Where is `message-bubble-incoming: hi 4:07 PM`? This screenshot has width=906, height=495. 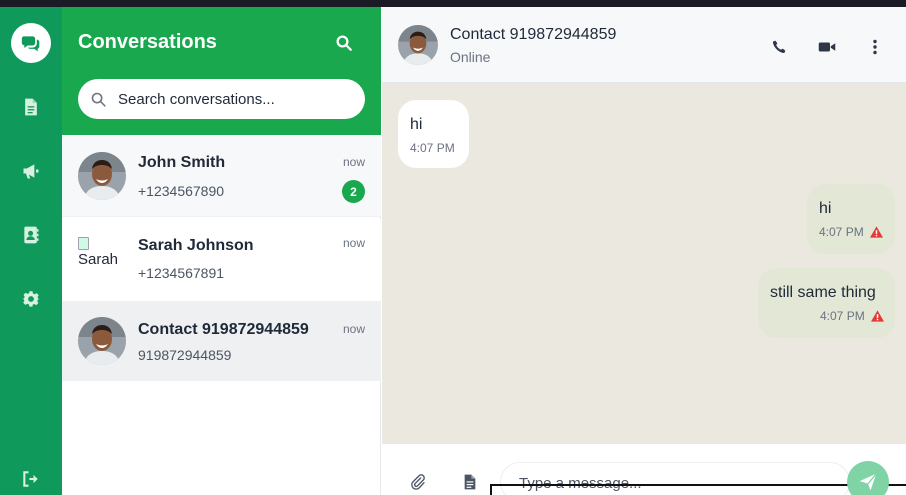
message-bubble-incoming: hi 4:07 PM is located at coordinates (433, 134).